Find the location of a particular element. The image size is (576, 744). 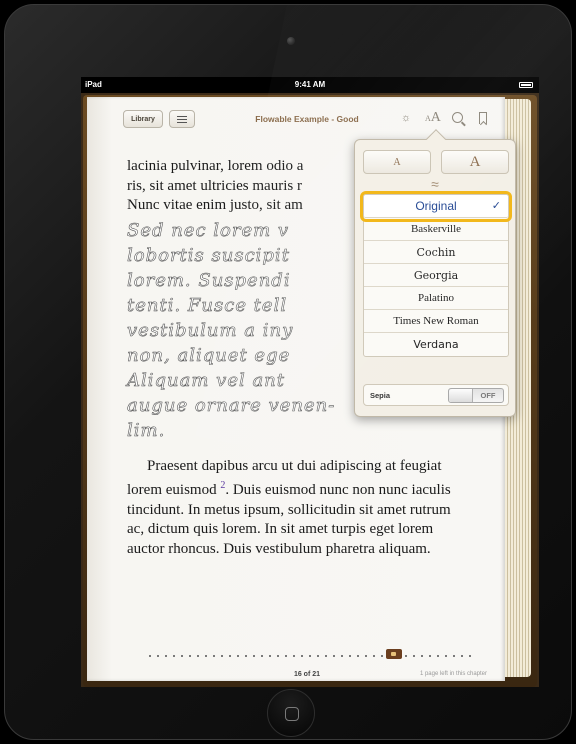

font-option-times-new-roman: Times New Roman is located at coordinates (436, 321).